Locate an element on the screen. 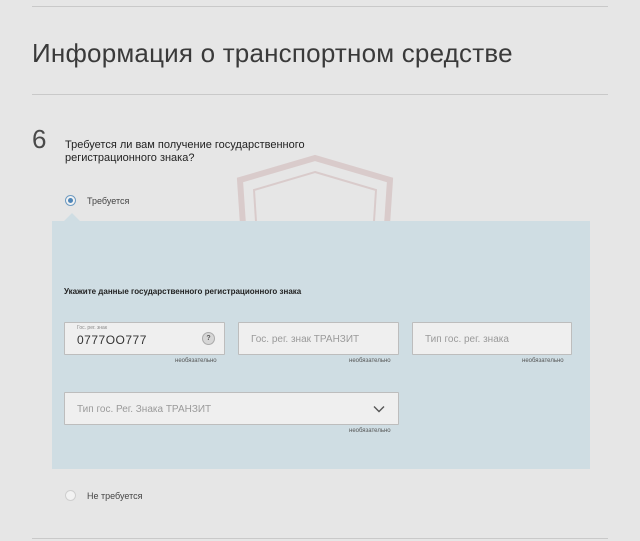 The height and width of the screenshot is (541, 640). help-icon: ? is located at coordinates (208, 338).